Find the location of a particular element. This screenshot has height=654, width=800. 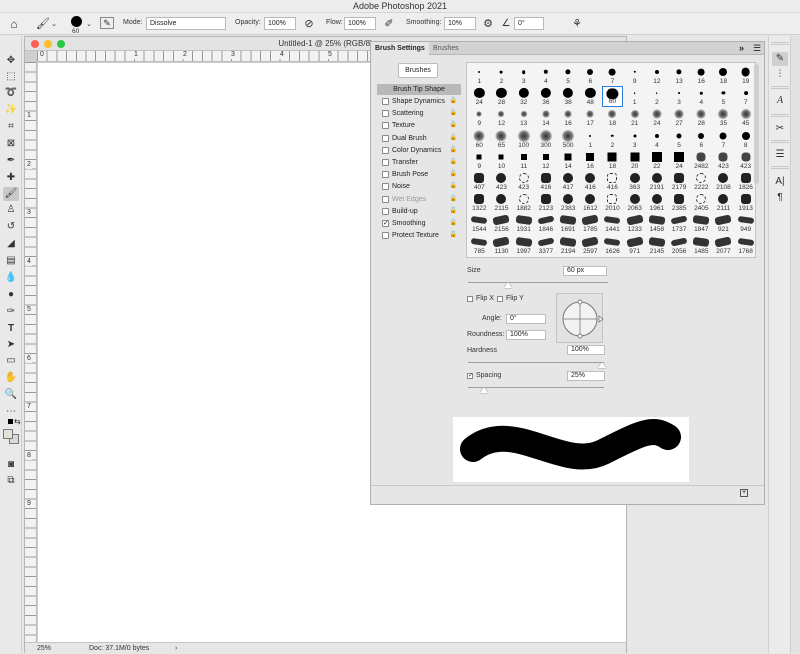

brush-tip-cell: 60 is located at coordinates (479, 139).